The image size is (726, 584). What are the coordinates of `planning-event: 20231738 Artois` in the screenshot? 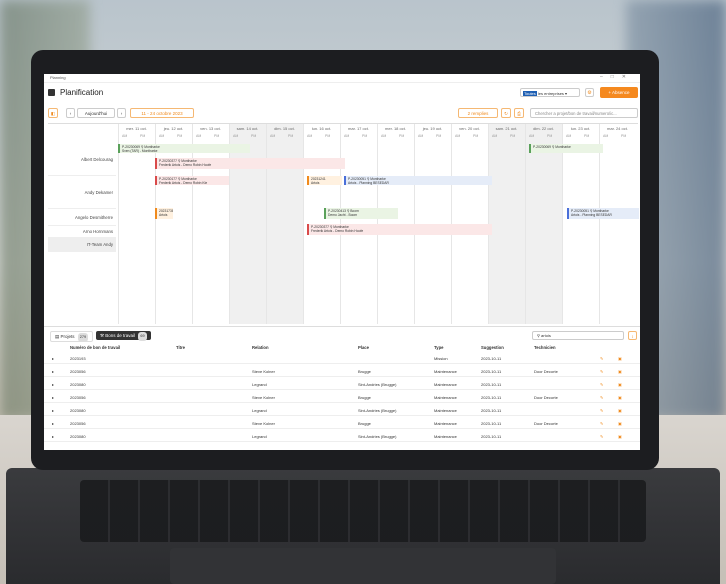 It's located at (164, 213).